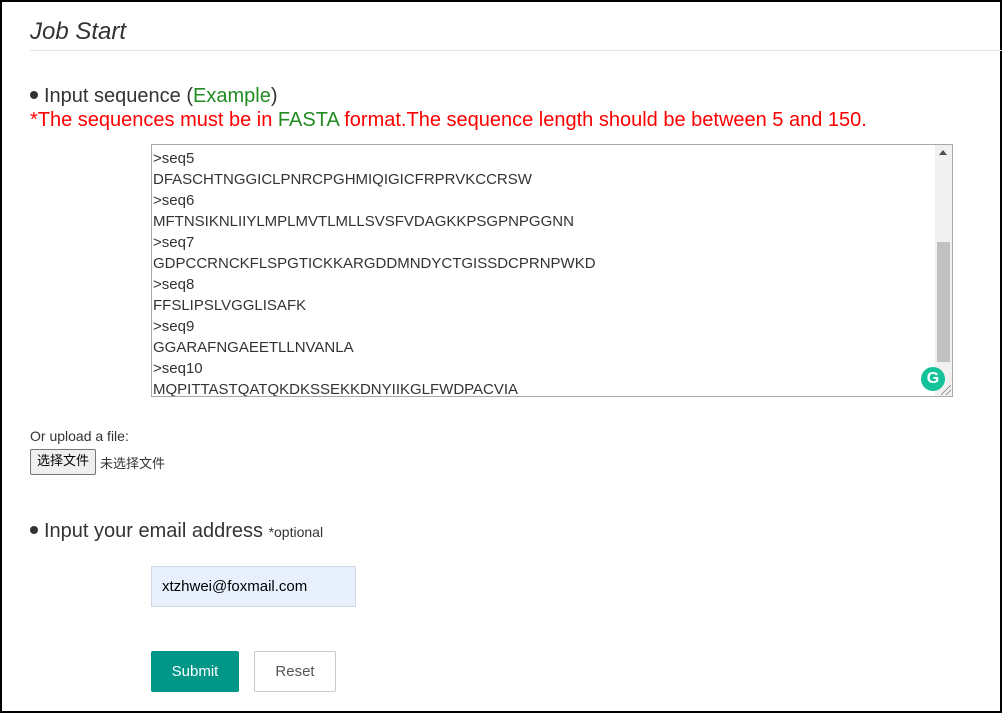  Describe the element at coordinates (308, 120) in the screenshot. I see `fasta-link: FASTA` at that location.